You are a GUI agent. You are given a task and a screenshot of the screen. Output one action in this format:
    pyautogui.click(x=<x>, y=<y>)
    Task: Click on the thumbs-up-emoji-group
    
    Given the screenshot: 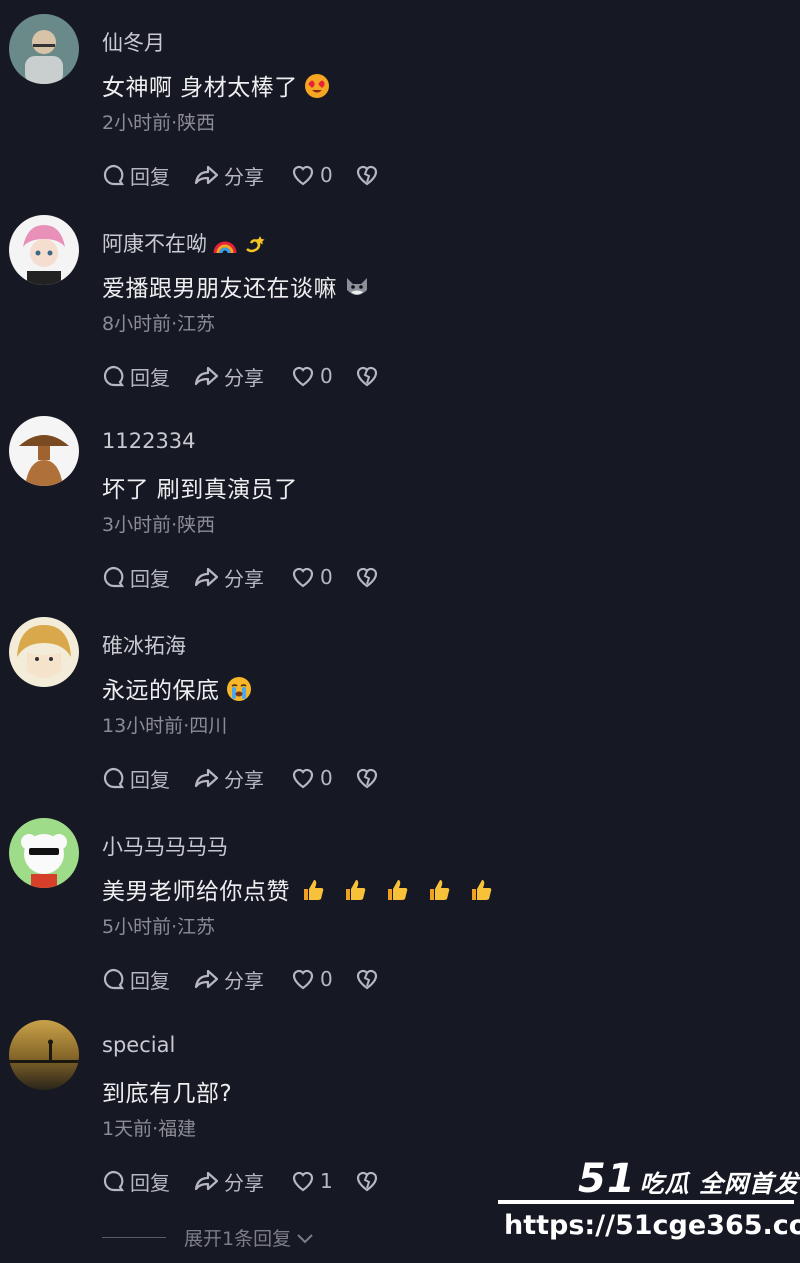 What is the action you would take?
    pyautogui.click(x=392, y=892)
    